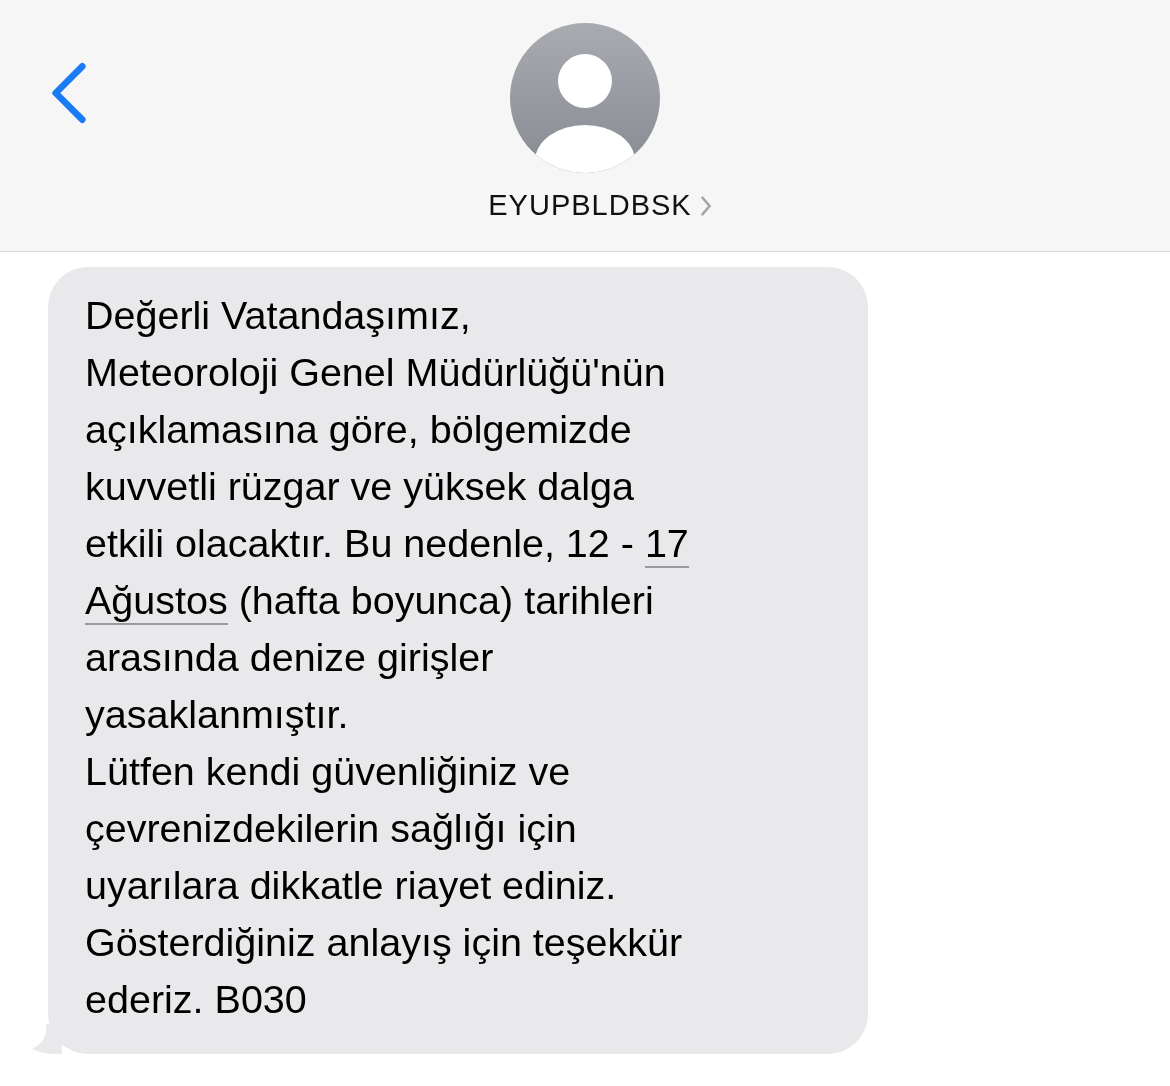 The image size is (1170, 1086). Describe the element at coordinates (705, 205) in the screenshot. I see `chevron-icon` at that location.